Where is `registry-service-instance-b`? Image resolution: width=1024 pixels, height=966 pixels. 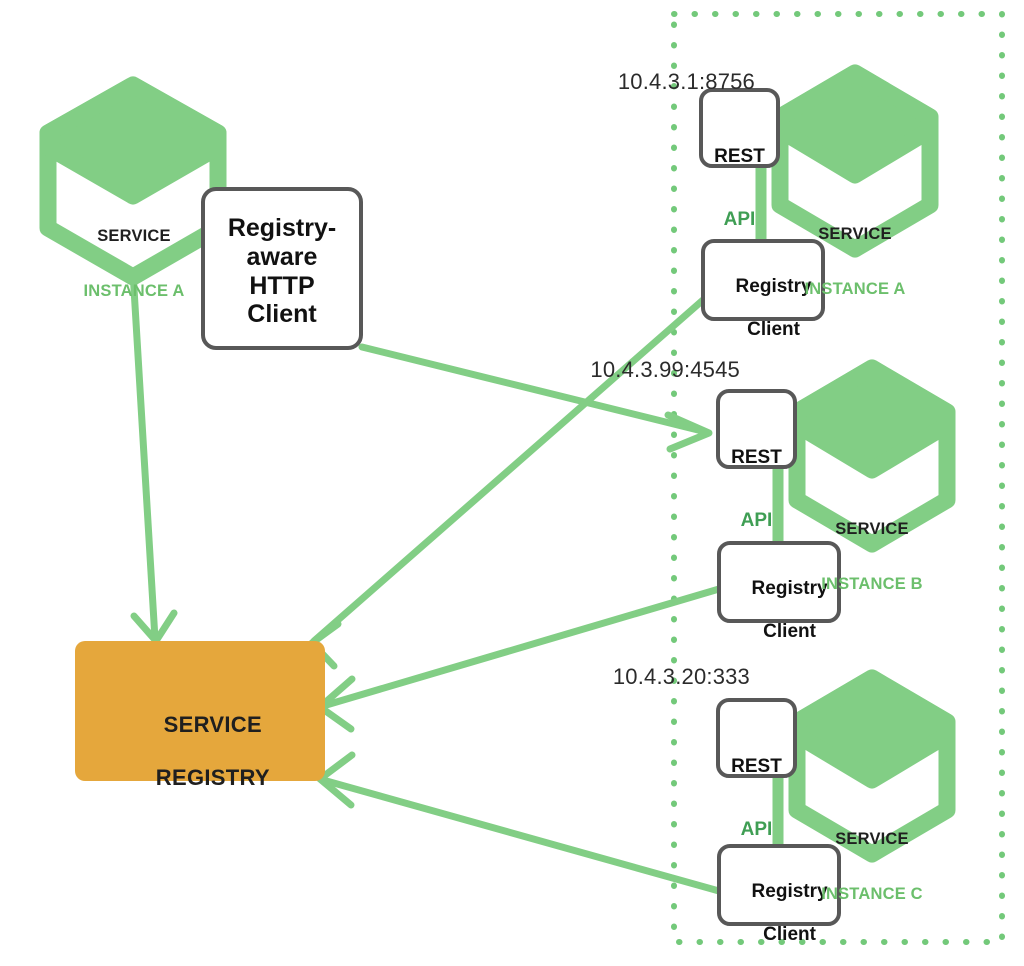 registry-service-instance-b is located at coordinates (836, 491).